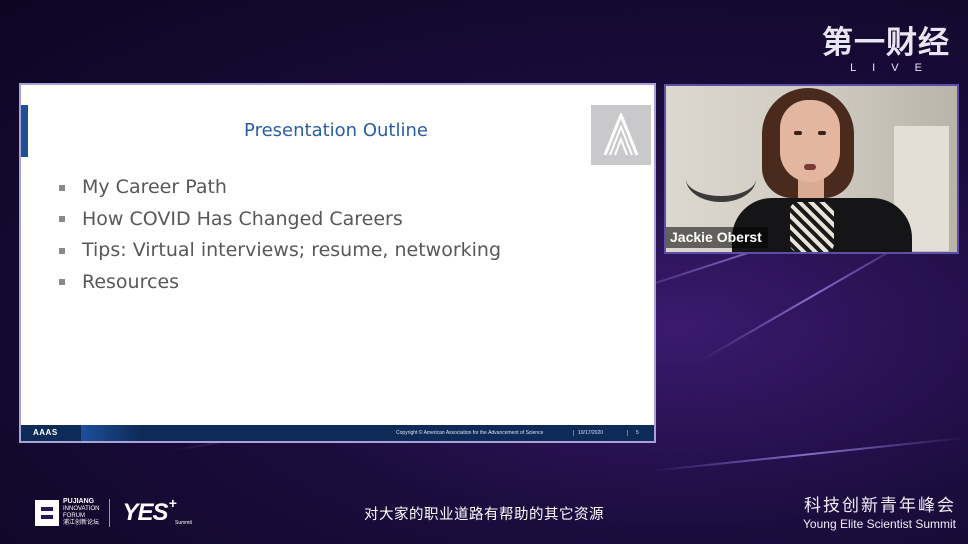 Image resolution: width=968 pixels, height=544 pixels. I want to click on bullet-text: My Career Path, so click(154, 187).